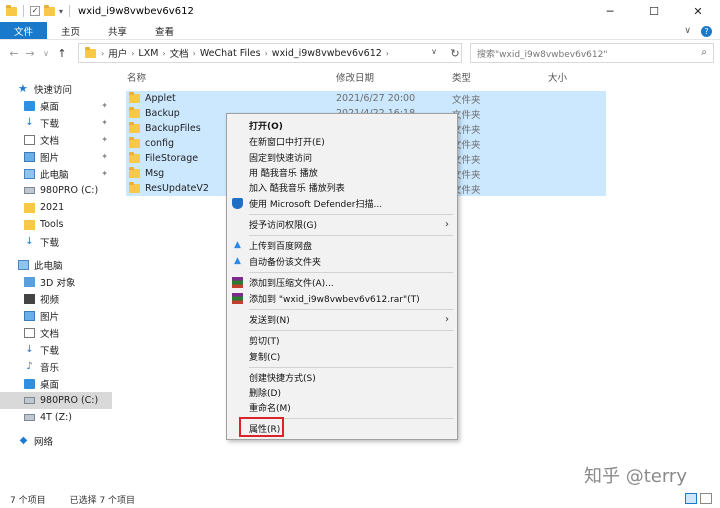  Describe the element at coordinates (342, 298) in the screenshot. I see `menu-item-add-rar: 添加到 "wxid_i9w8vwbev6v612.rar"(T)` at that location.